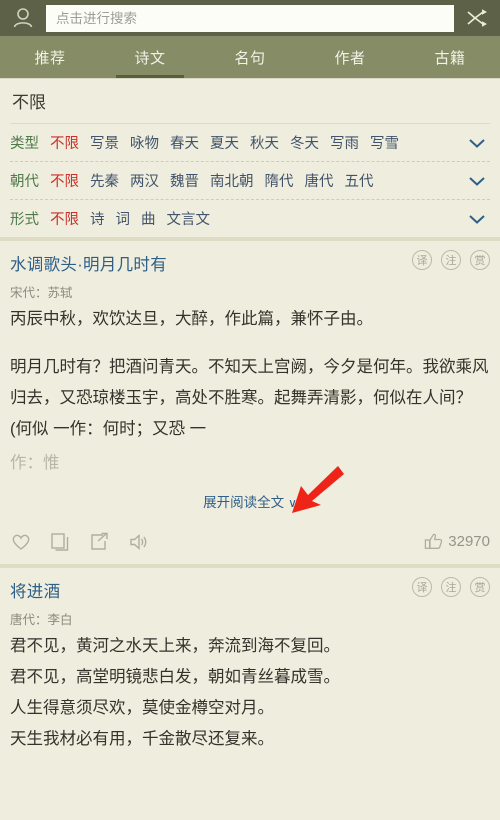  I want to click on filter-option: 曲, so click(148, 218).